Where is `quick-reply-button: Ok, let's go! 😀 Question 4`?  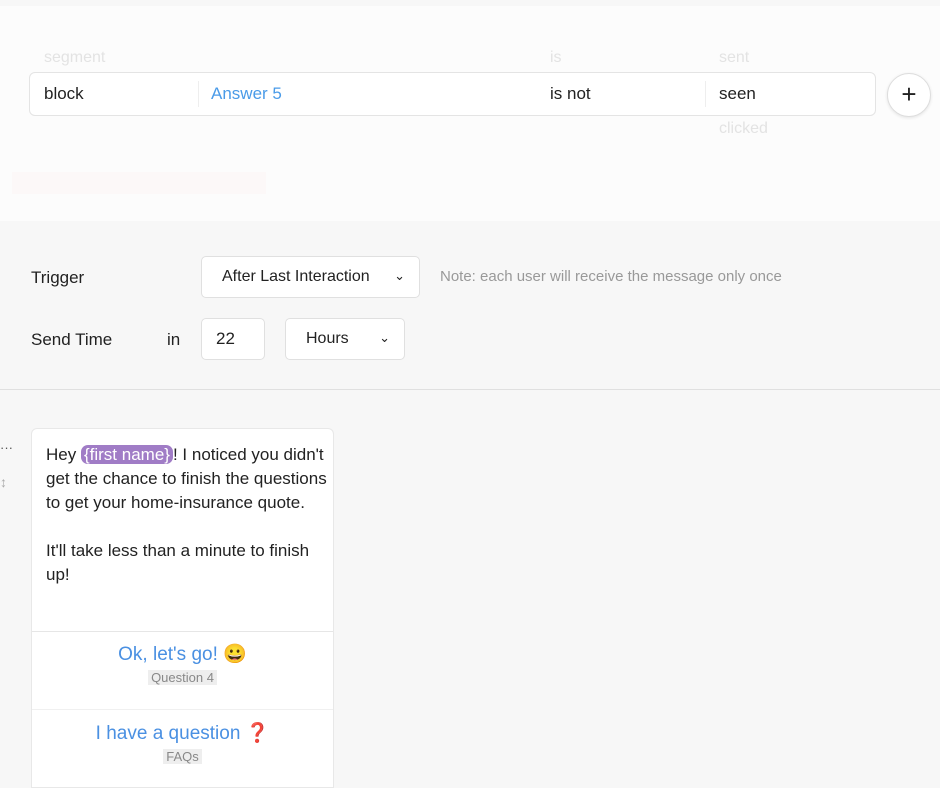
quick-reply-button: Ok, let's go! 😀 Question 4 is located at coordinates (182, 665).